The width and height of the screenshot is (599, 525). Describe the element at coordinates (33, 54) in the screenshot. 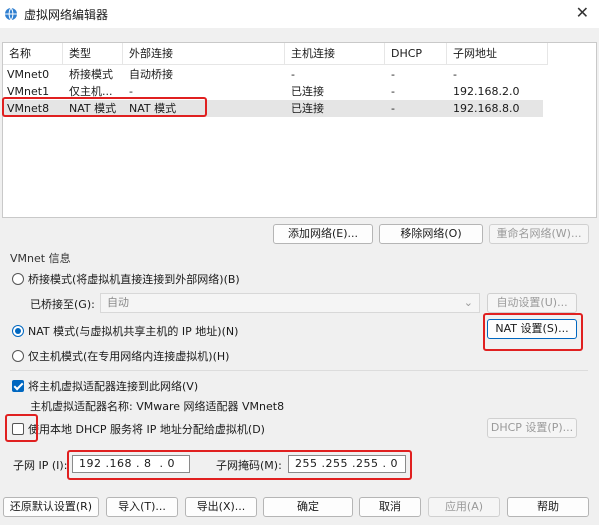

I see `column-header-name: 名称` at that location.